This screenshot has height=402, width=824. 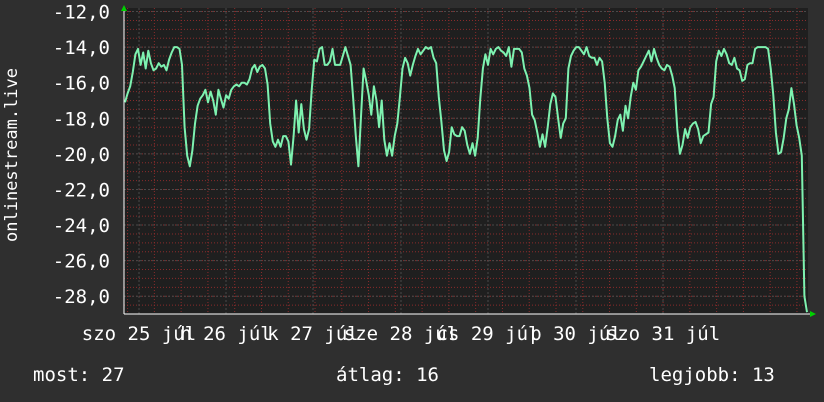 What do you see at coordinates (81, 262) in the screenshot?
I see `y-tick-label: -26,0` at bounding box center [81, 262].